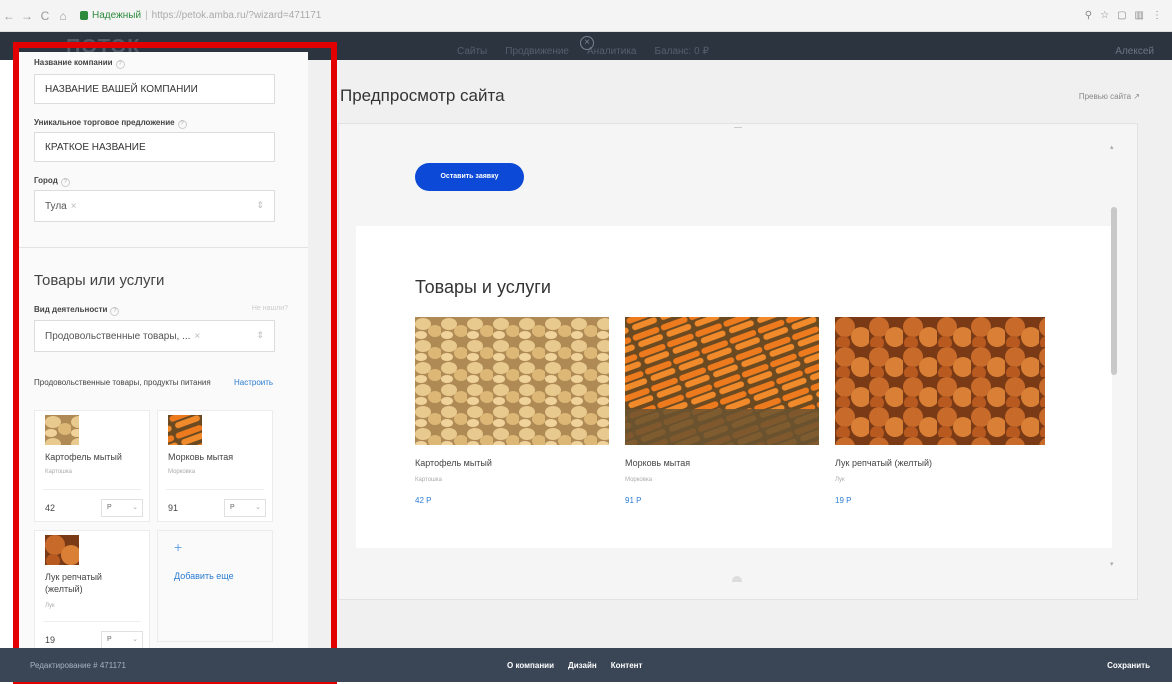 The width and height of the screenshot is (1172, 684). Describe the element at coordinates (512, 381) in the screenshot. I see `potato-image` at that location.